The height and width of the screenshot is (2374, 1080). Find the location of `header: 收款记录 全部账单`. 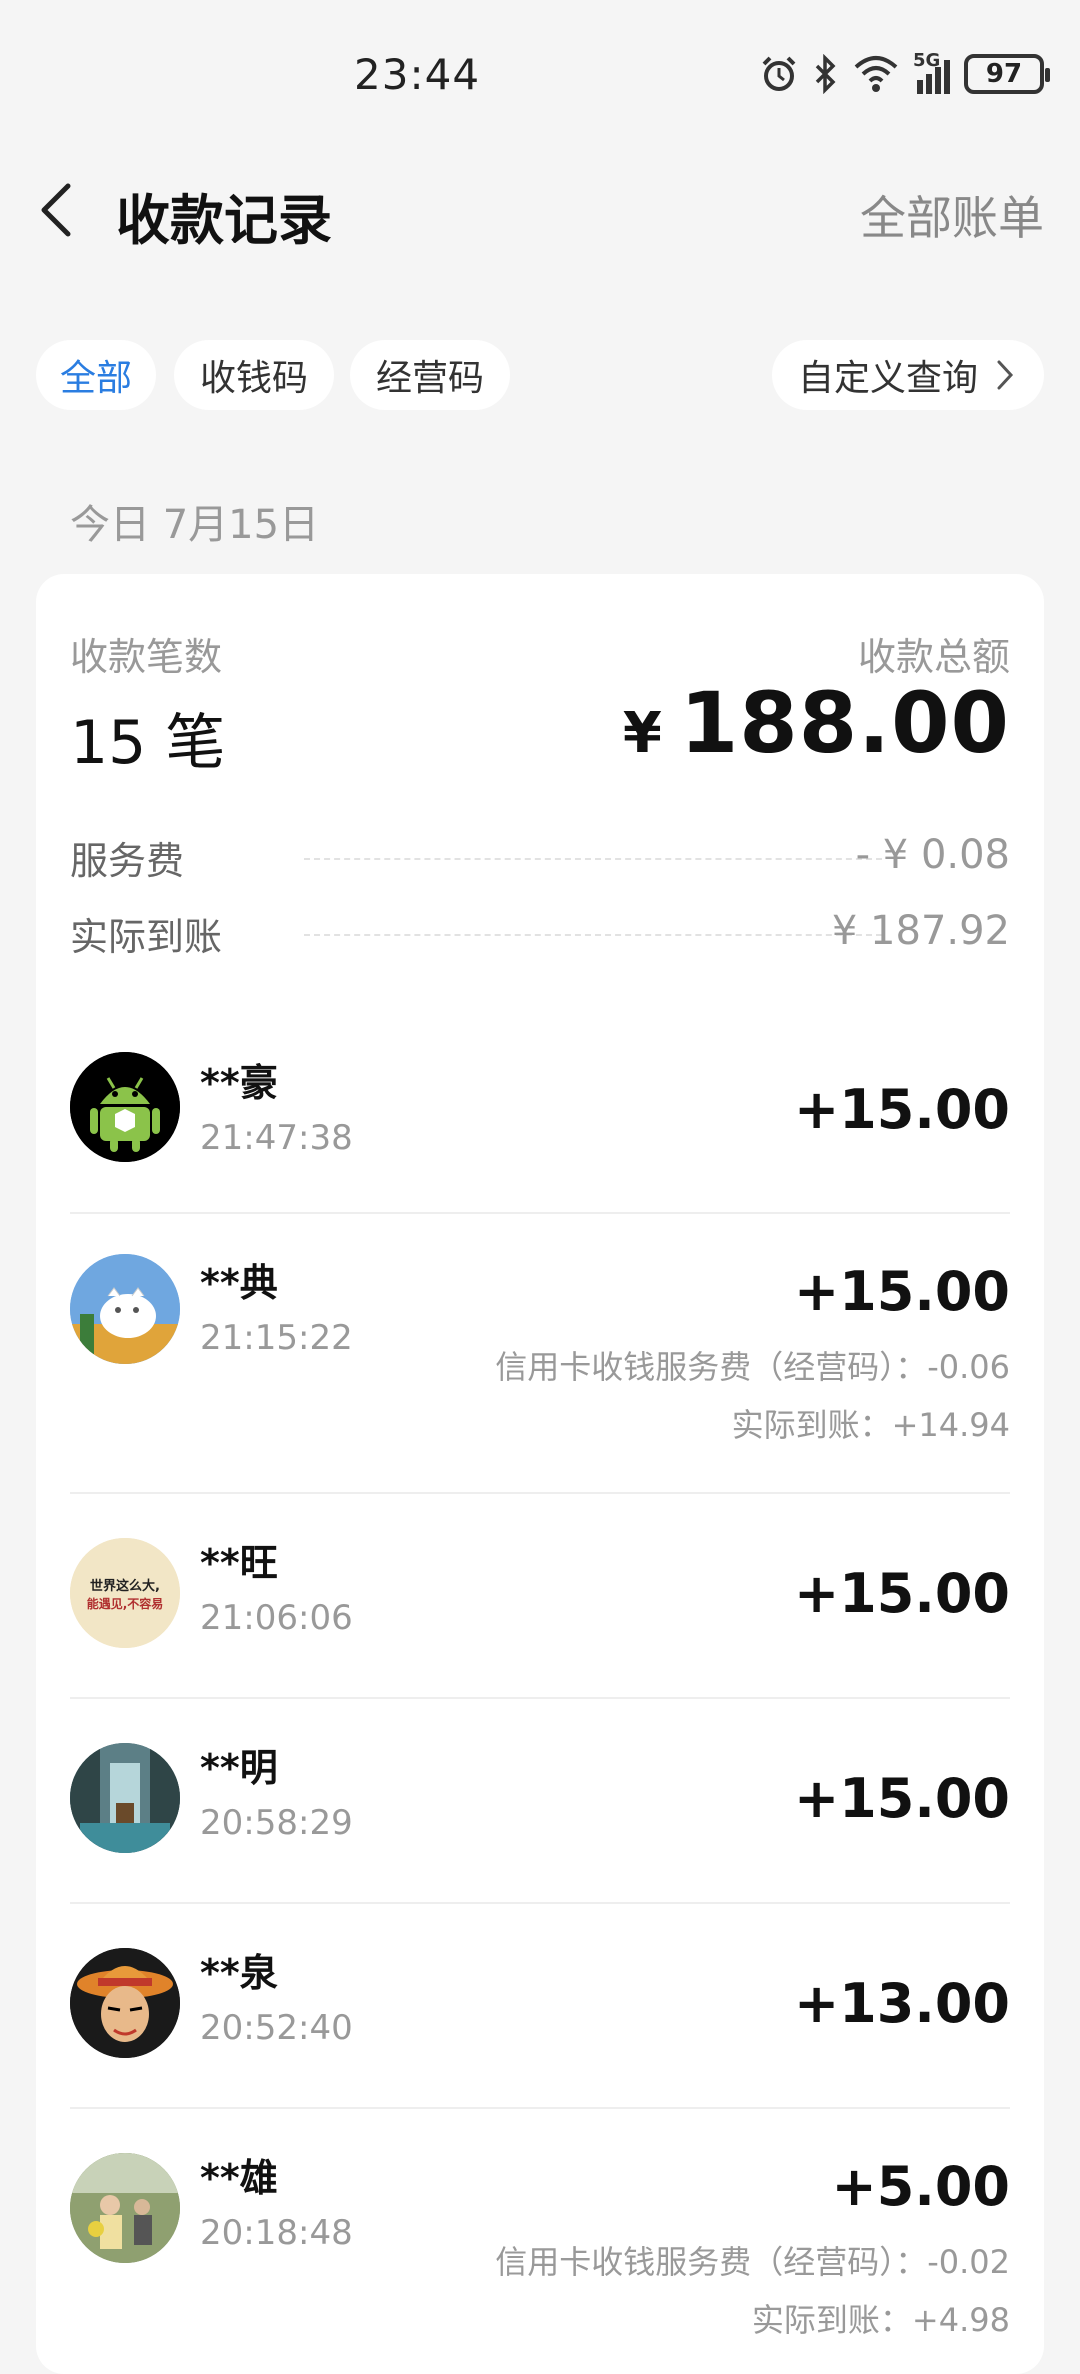

header: 收款记录 全部账单 is located at coordinates (540, 210).